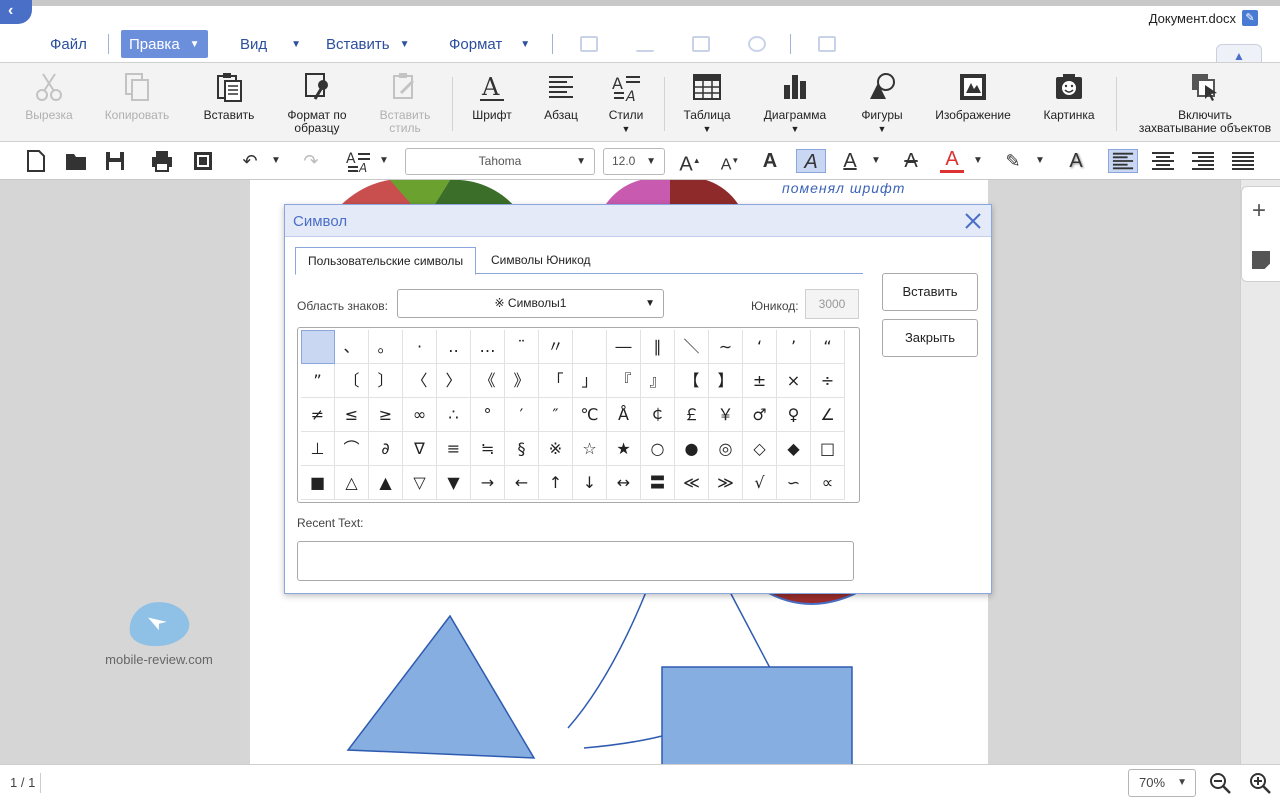  I want to click on decrease-font-icon: A▼, so click(730, 161).